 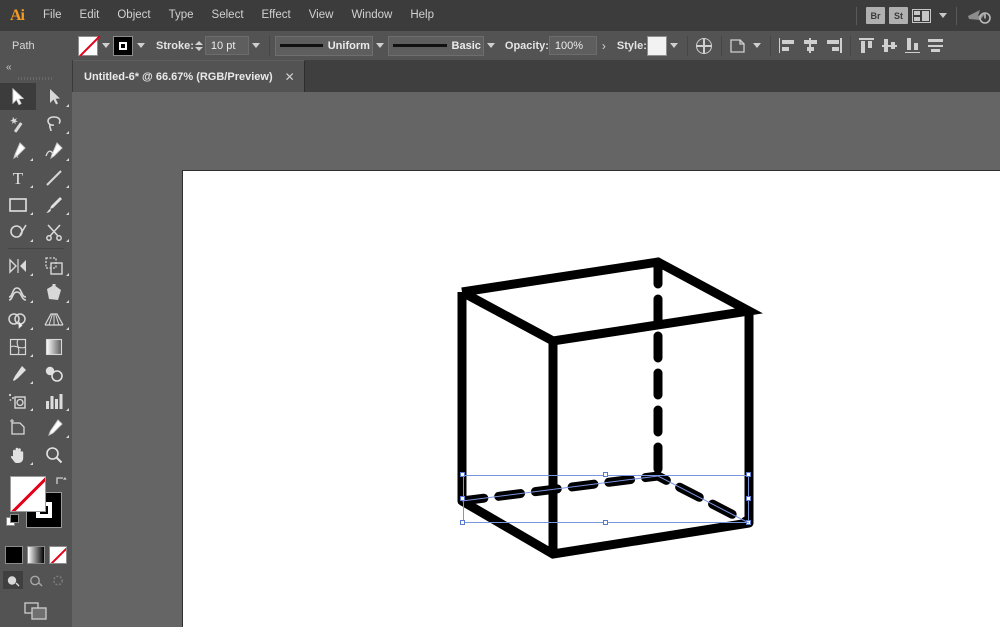 I want to click on document-tab: Untitled-6* @ 66.67% (RGB/Preview) ✕, so click(x=188, y=76).